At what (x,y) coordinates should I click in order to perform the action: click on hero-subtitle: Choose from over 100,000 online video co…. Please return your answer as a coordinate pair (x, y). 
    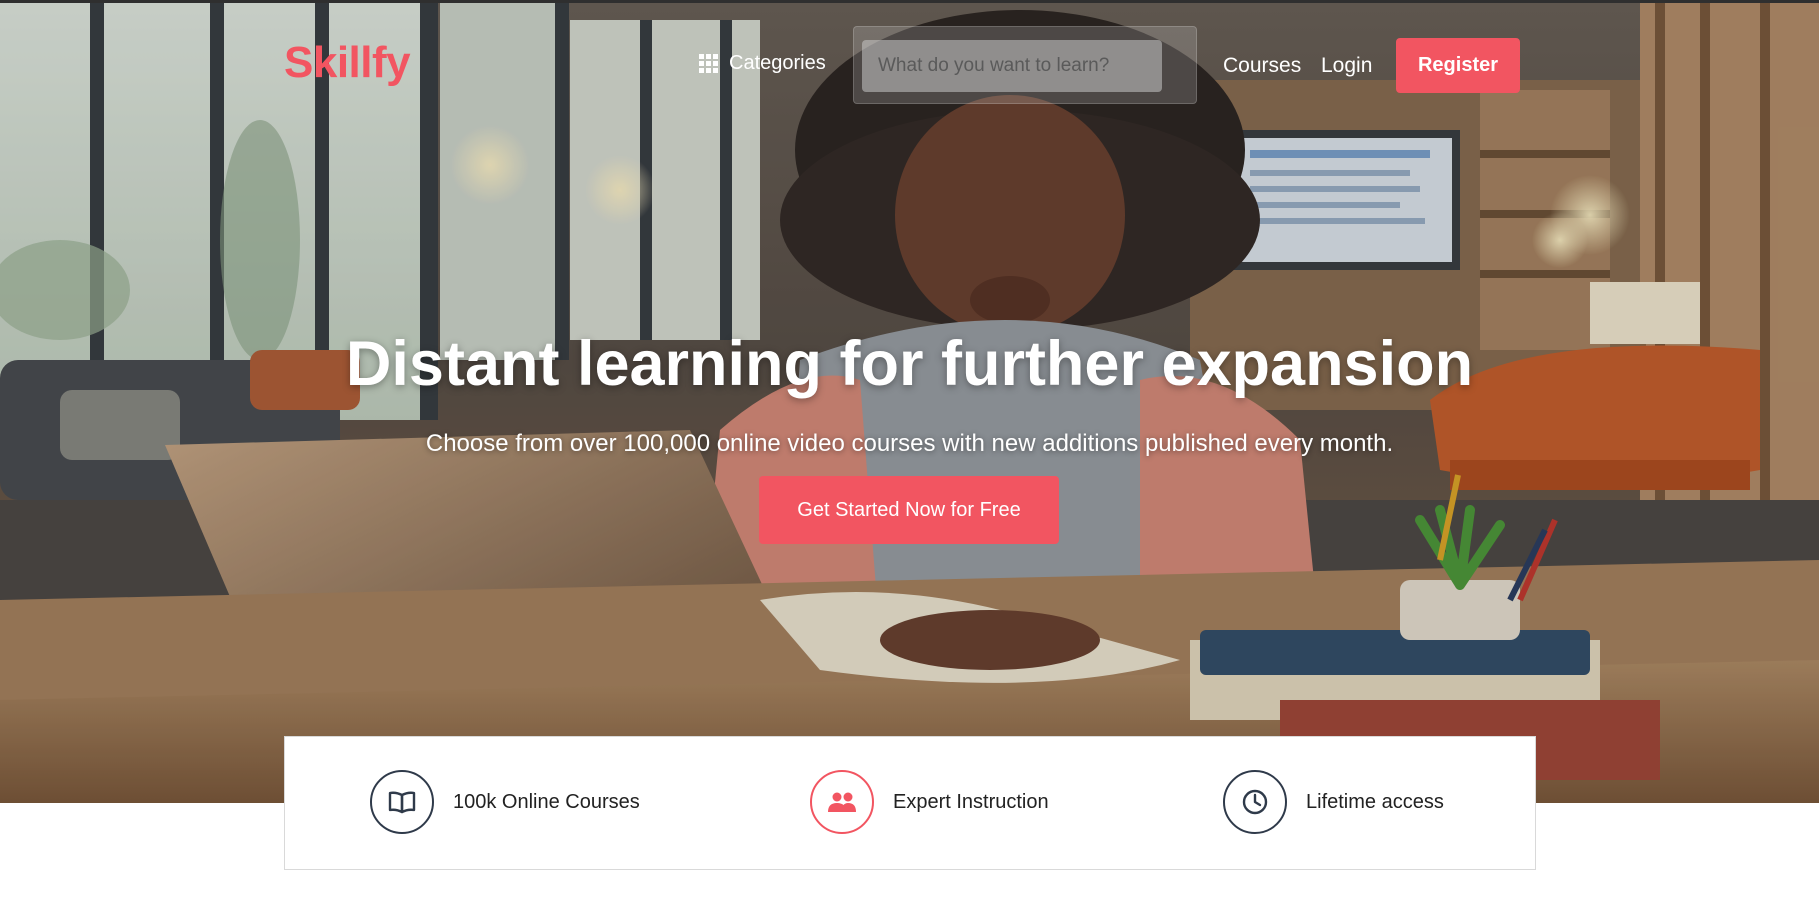
    Looking at the image, I should click on (909, 443).